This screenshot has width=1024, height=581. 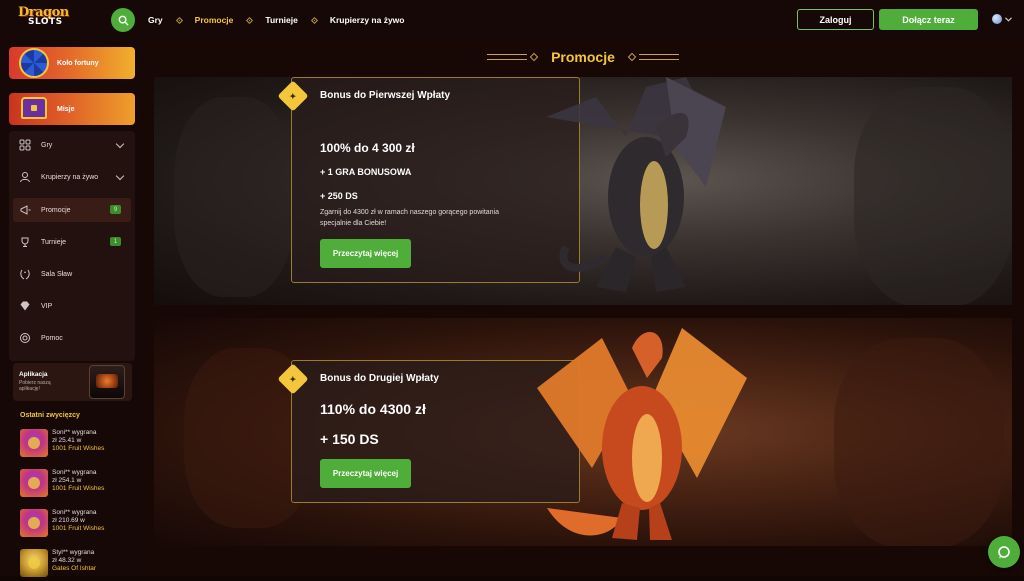 I want to click on promo-title: Bonus do Drugiej Wpłaty, so click(x=379, y=378).